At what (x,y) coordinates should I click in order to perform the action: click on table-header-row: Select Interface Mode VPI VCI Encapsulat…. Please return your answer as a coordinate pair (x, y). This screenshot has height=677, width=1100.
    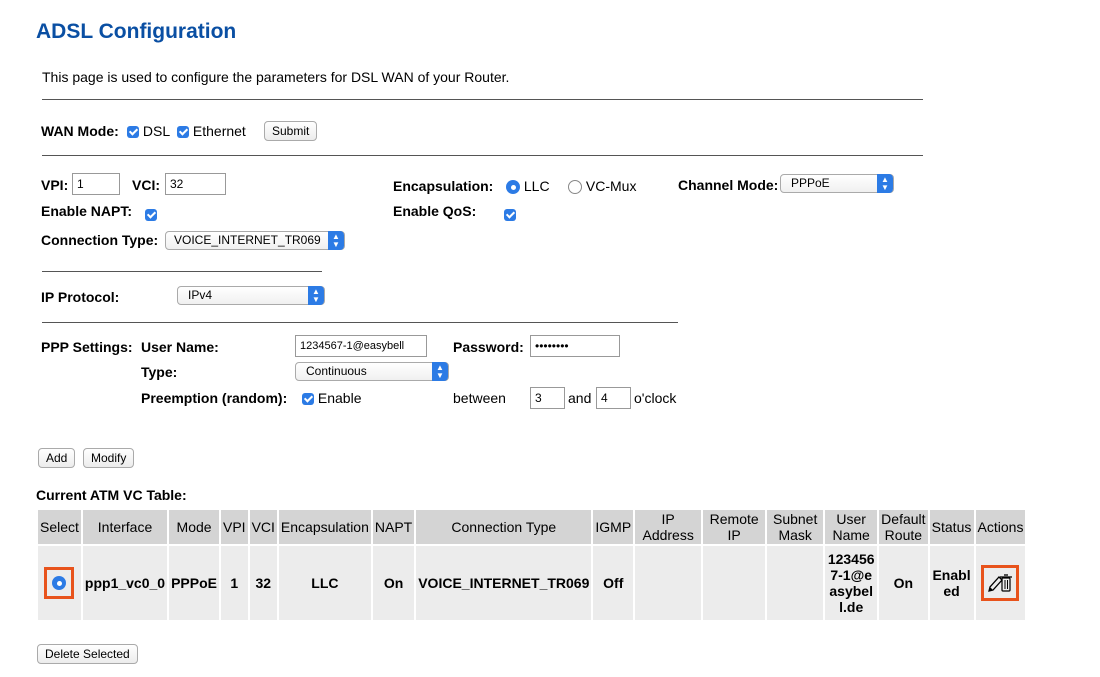
    Looking at the image, I should click on (532, 527).